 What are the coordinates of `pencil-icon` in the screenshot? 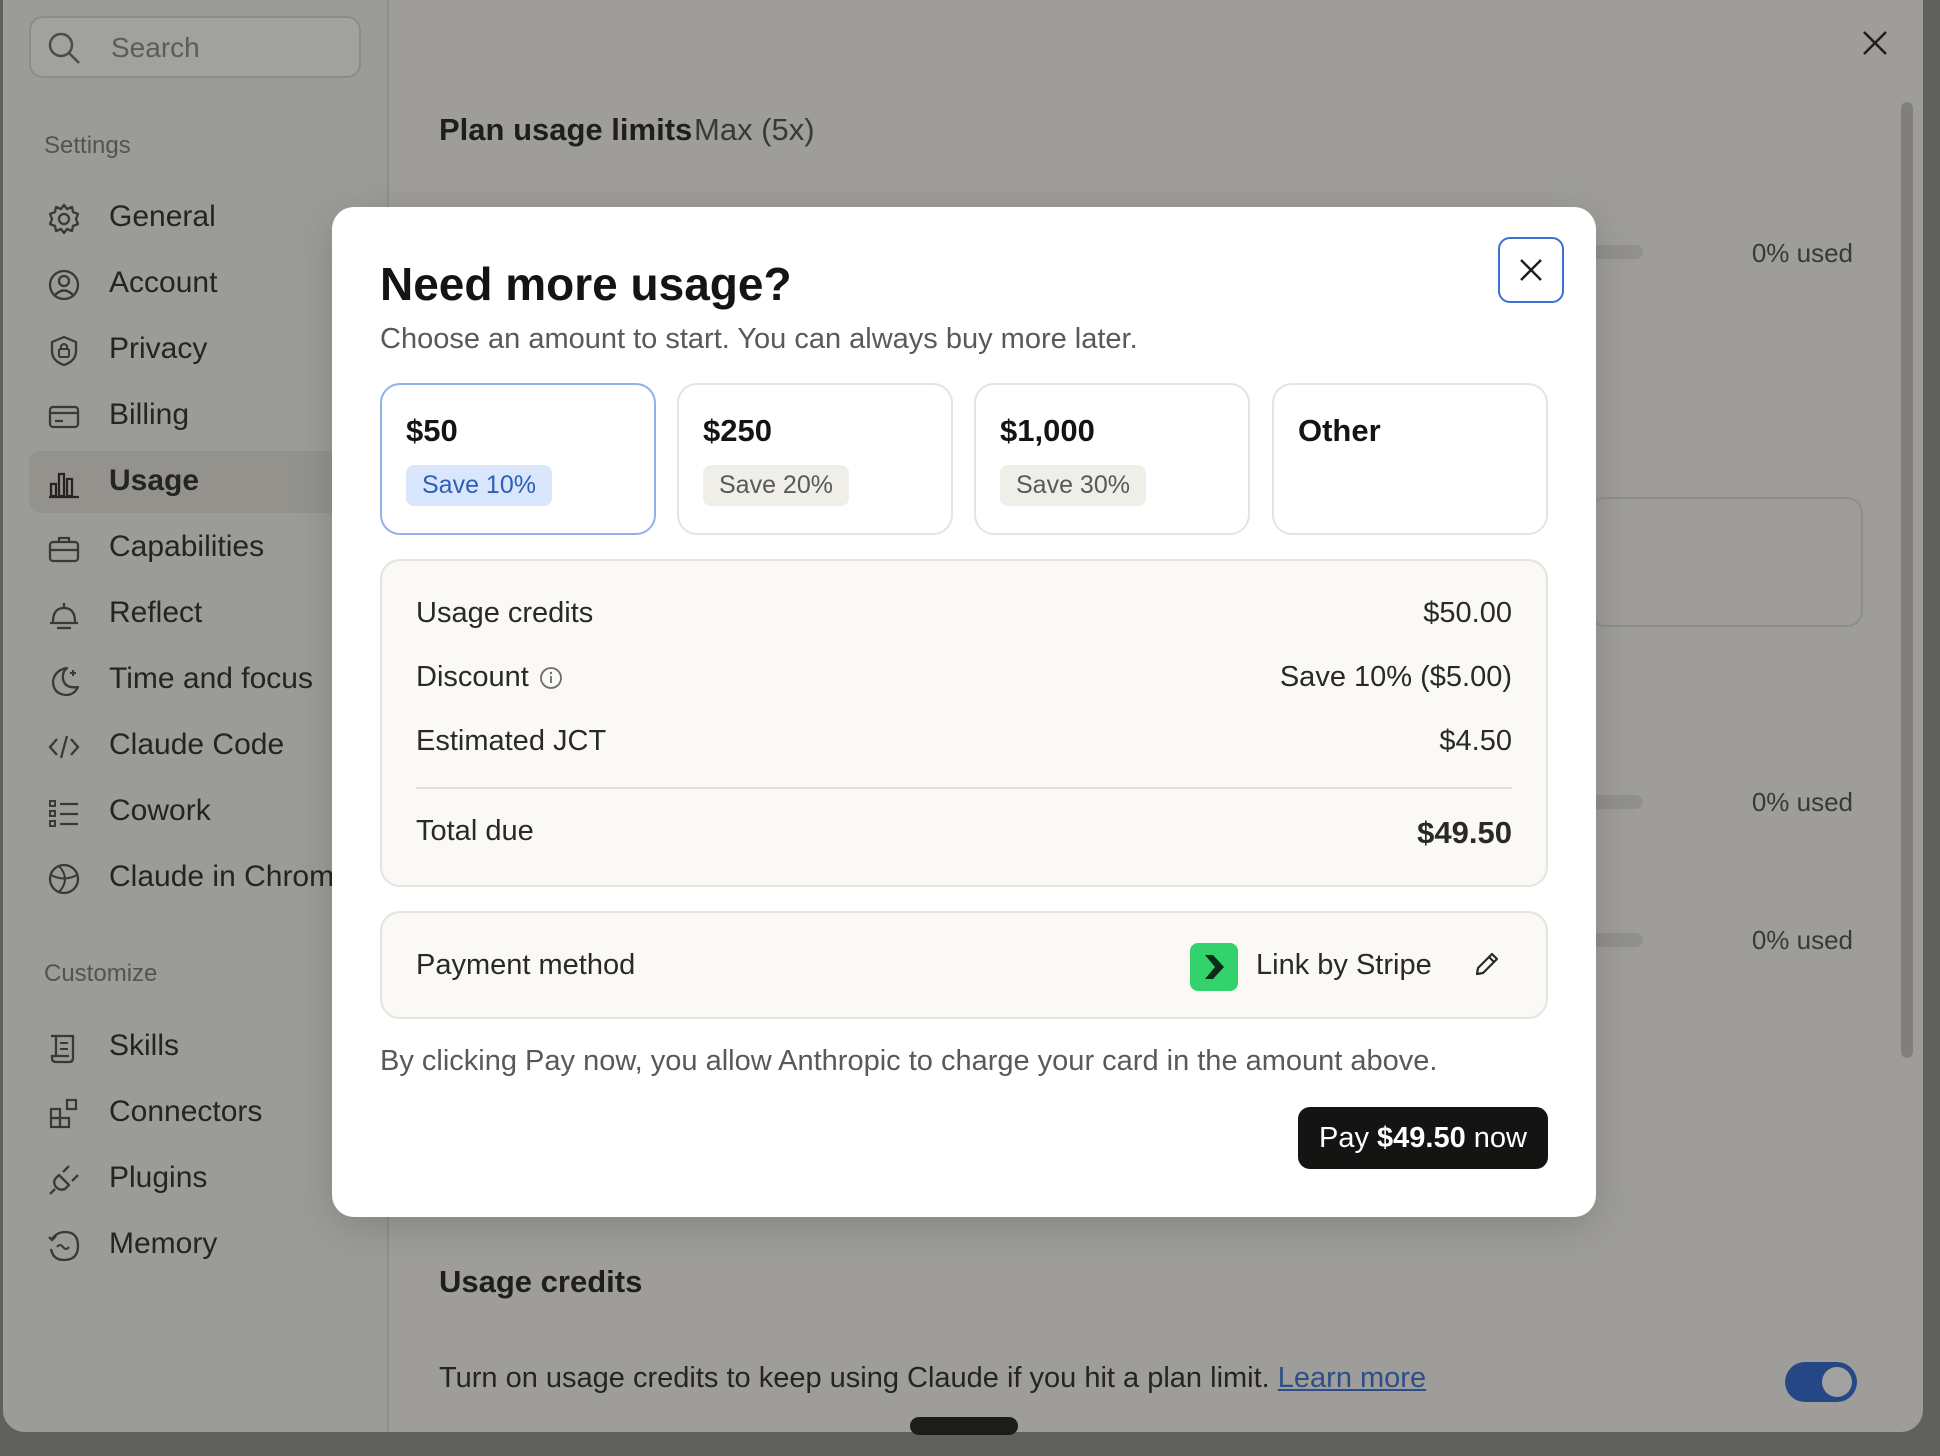 It's located at (1487, 964).